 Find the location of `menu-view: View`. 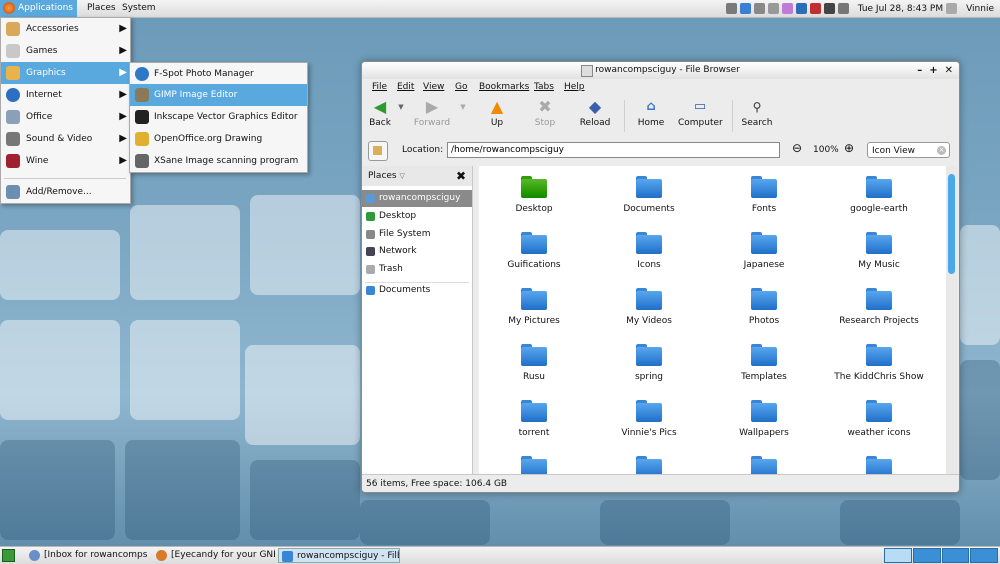

menu-view: View is located at coordinates (433, 87).